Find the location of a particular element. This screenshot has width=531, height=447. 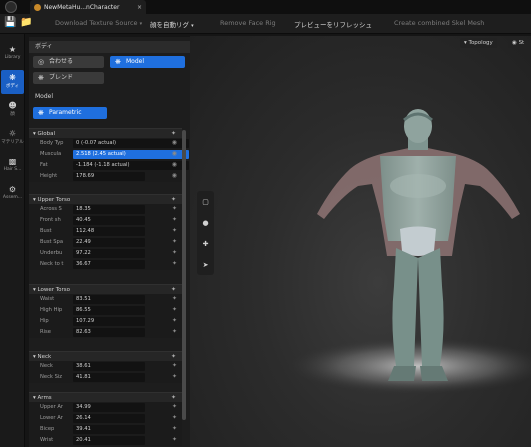

title-bar: NewMetaHu...nCharacter × is located at coordinates (265, 7).